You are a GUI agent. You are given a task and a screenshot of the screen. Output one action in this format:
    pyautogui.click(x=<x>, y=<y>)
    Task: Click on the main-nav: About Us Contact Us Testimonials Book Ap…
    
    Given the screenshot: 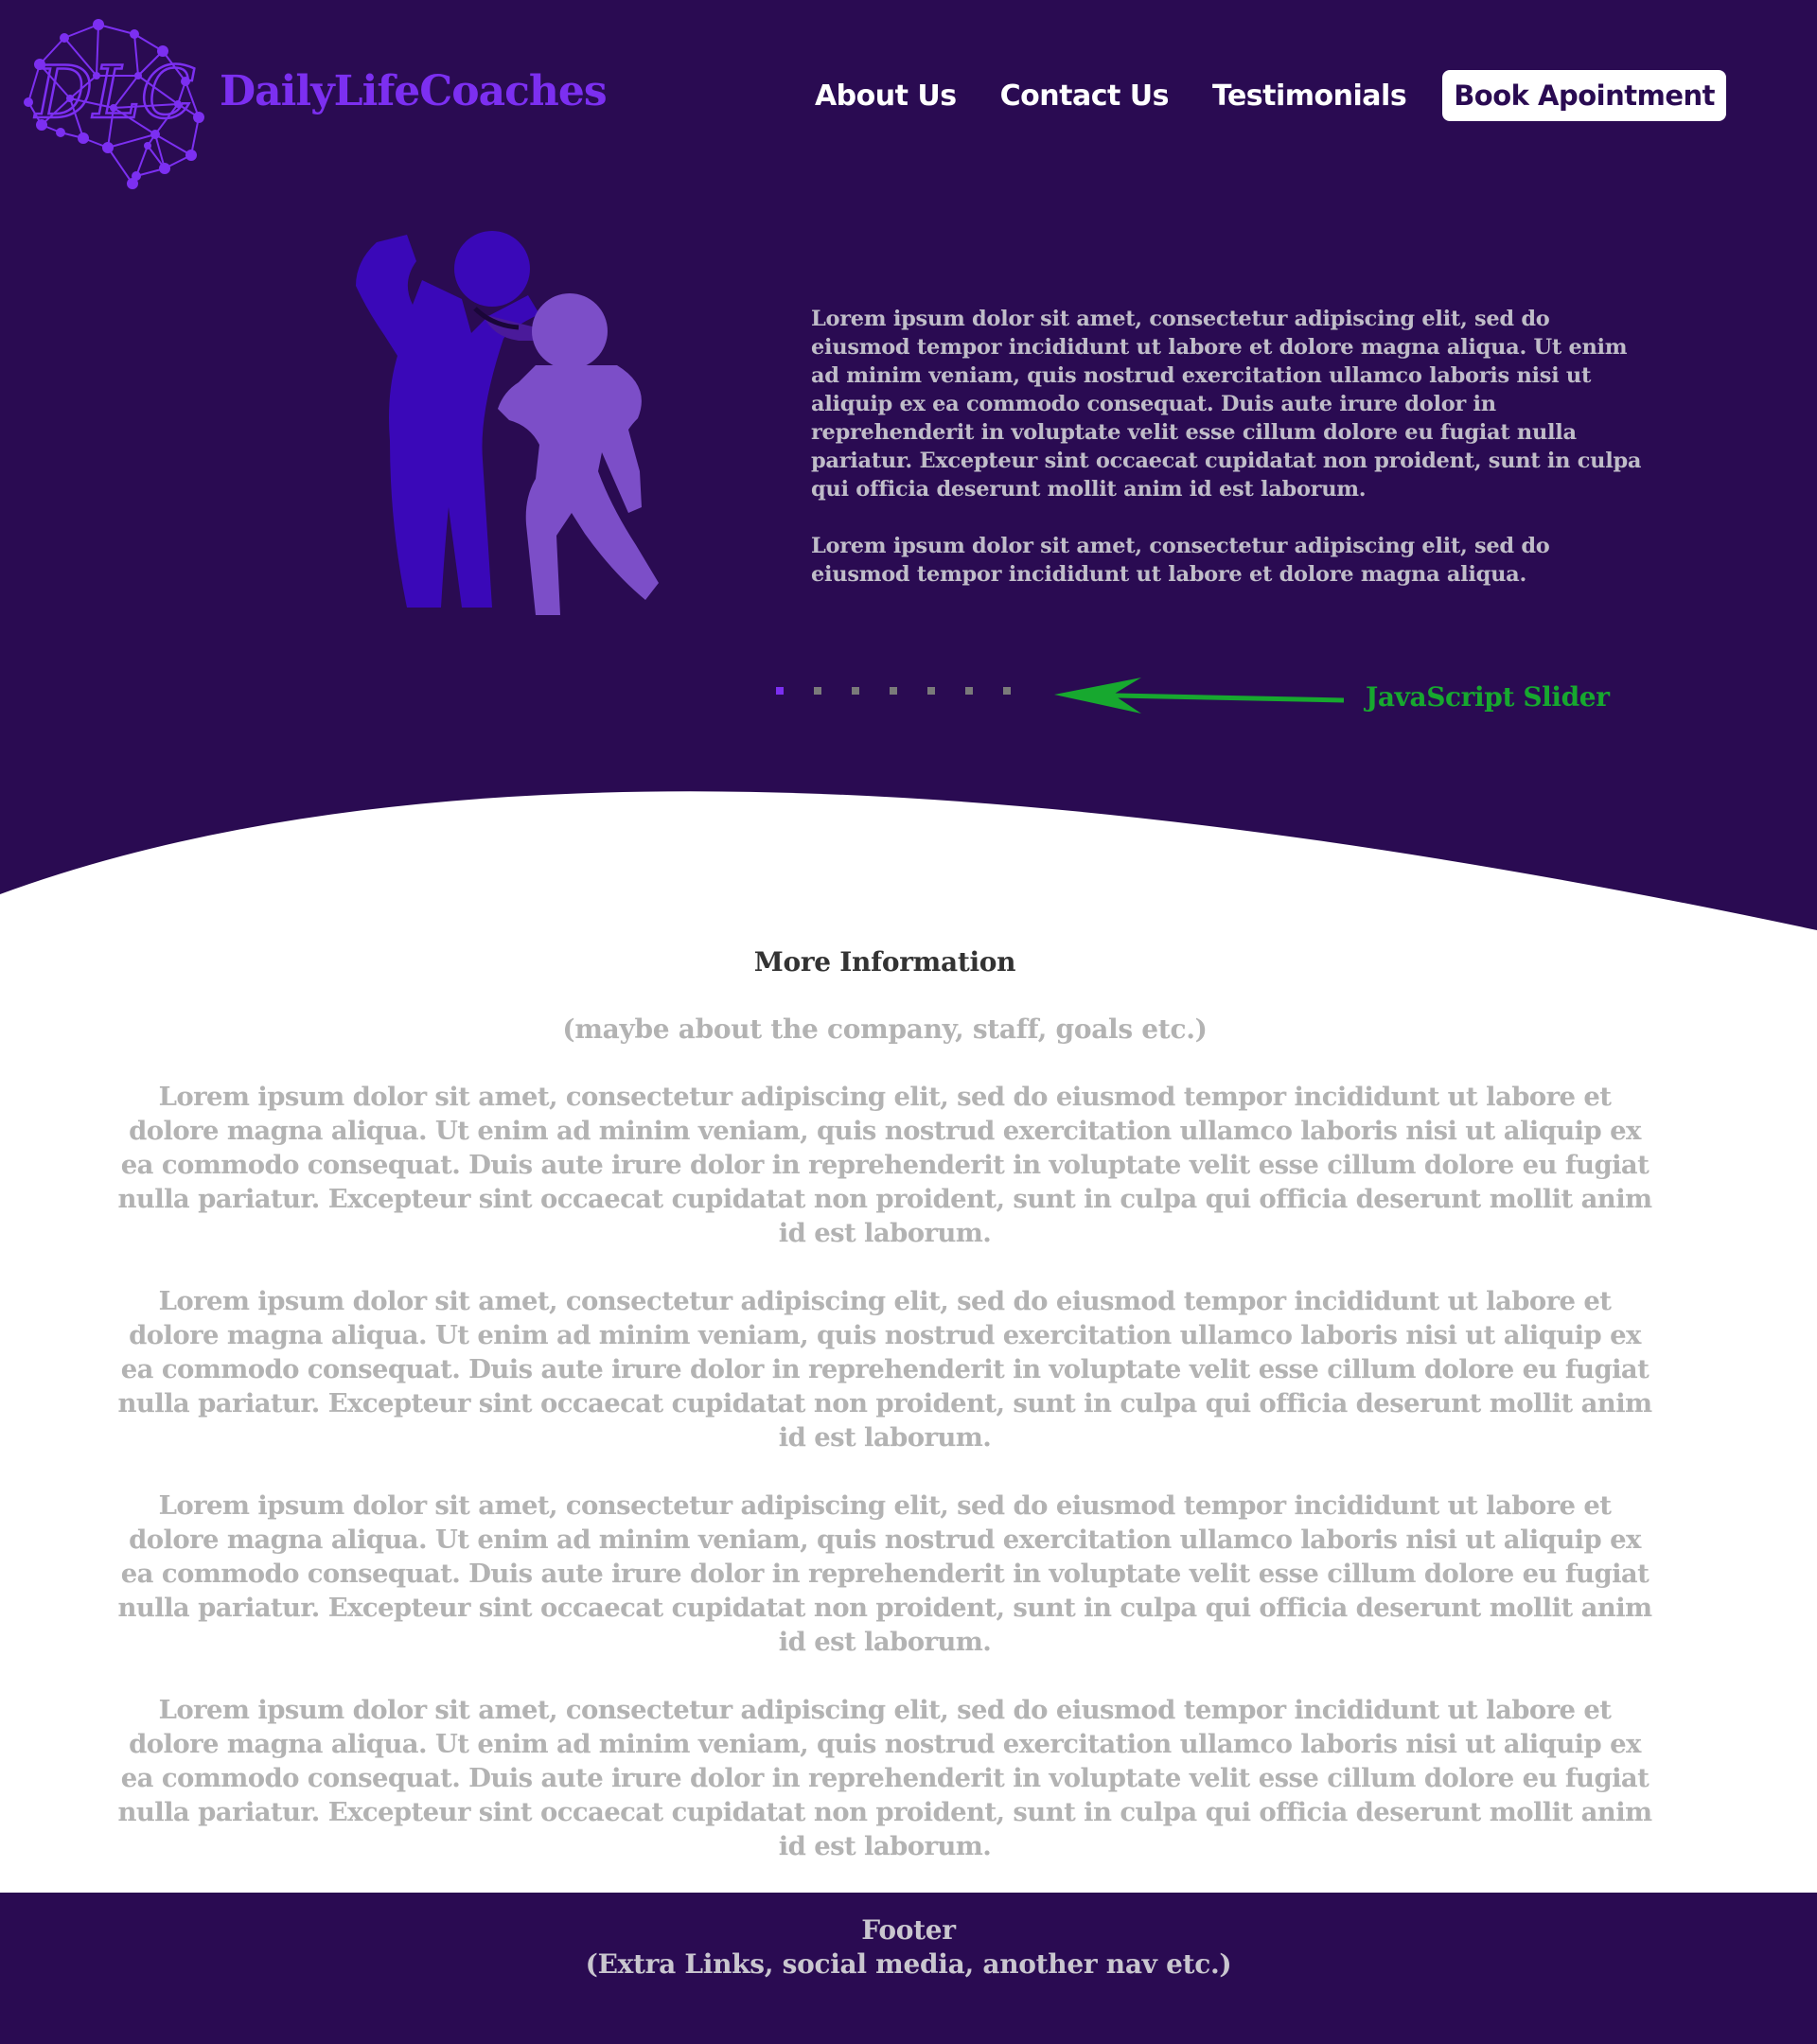 What is the action you would take?
    pyautogui.click(x=1249, y=95)
    